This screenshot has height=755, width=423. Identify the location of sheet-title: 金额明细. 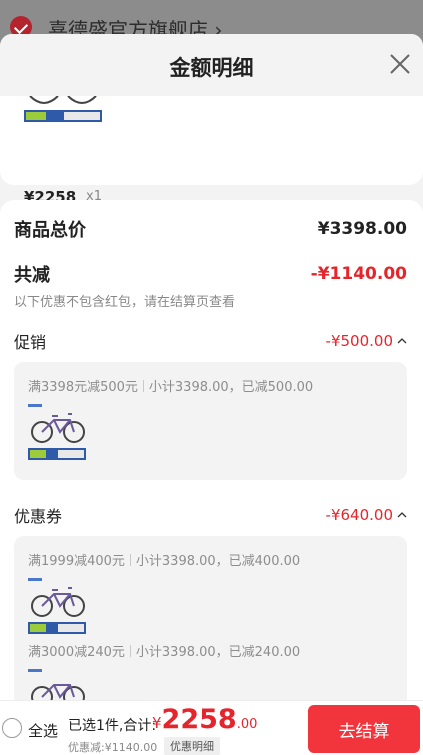
(211, 68).